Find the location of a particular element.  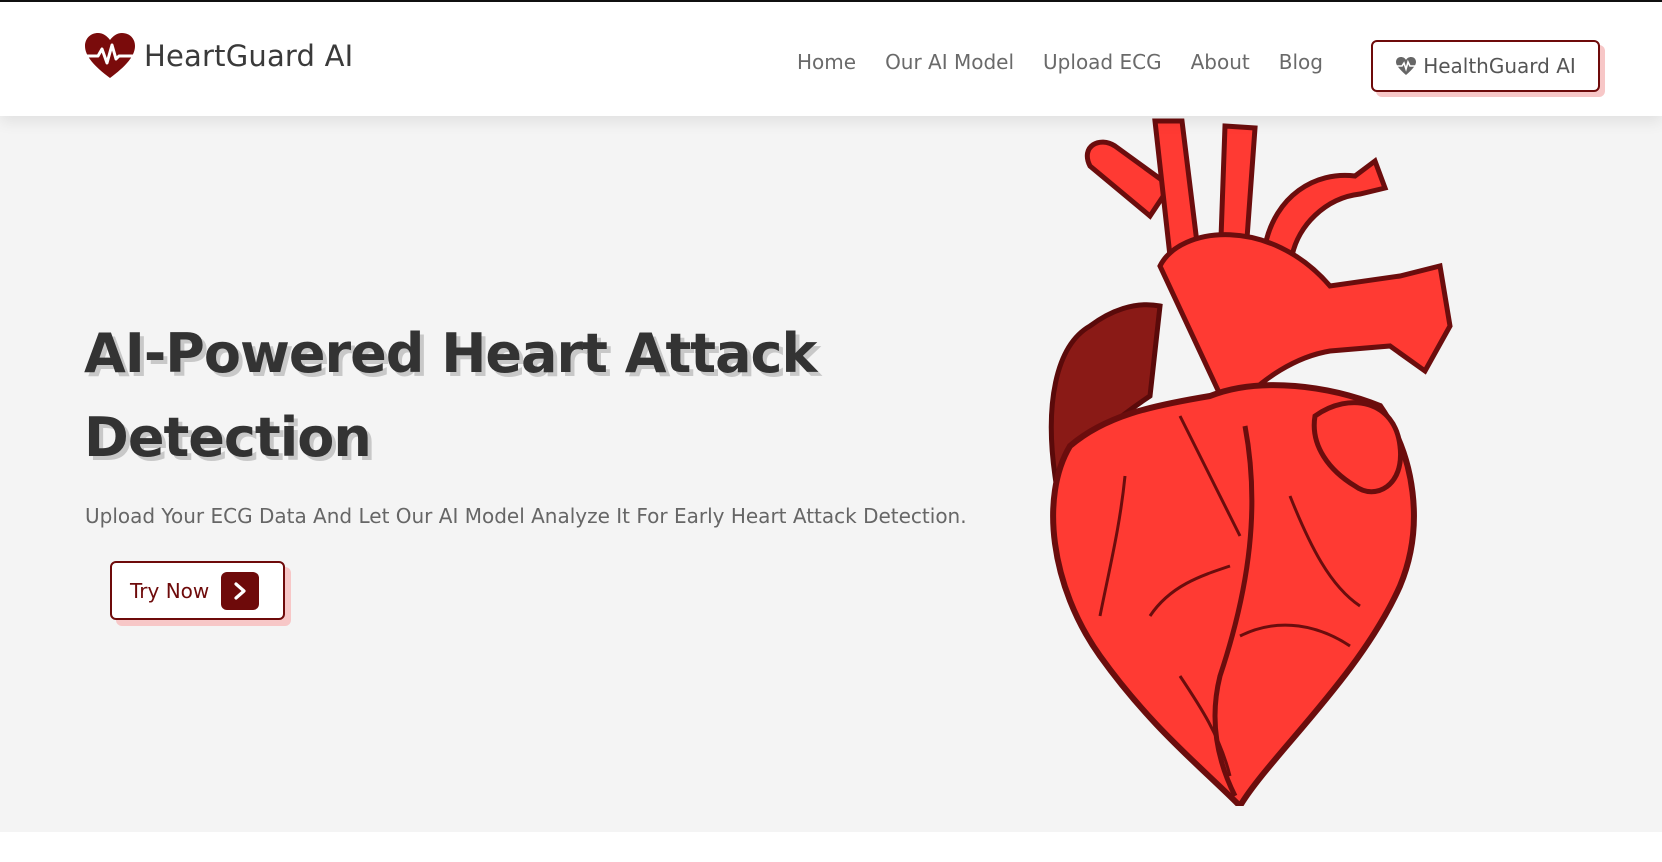

nav-link-upload-ecg: Upload ECG is located at coordinates (1102, 62).